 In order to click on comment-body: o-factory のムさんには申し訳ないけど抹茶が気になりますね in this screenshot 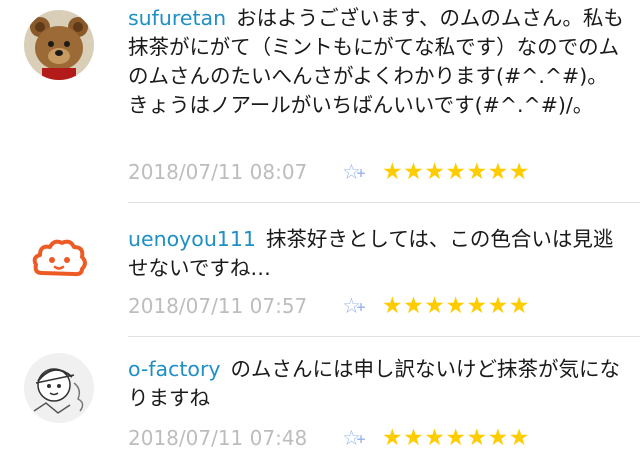, I will do `click(378, 384)`.